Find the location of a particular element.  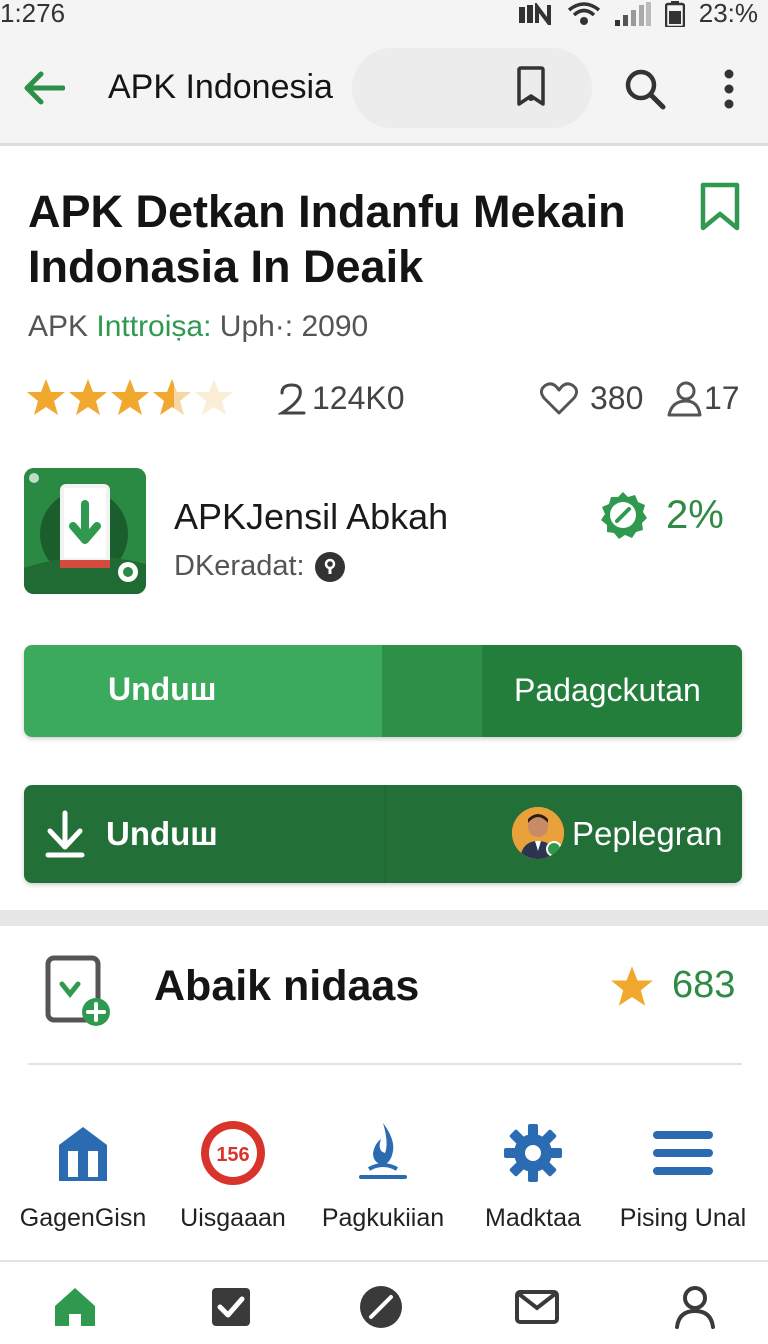

category-item: 156 Uisgaaan is located at coordinates (233, 1175).